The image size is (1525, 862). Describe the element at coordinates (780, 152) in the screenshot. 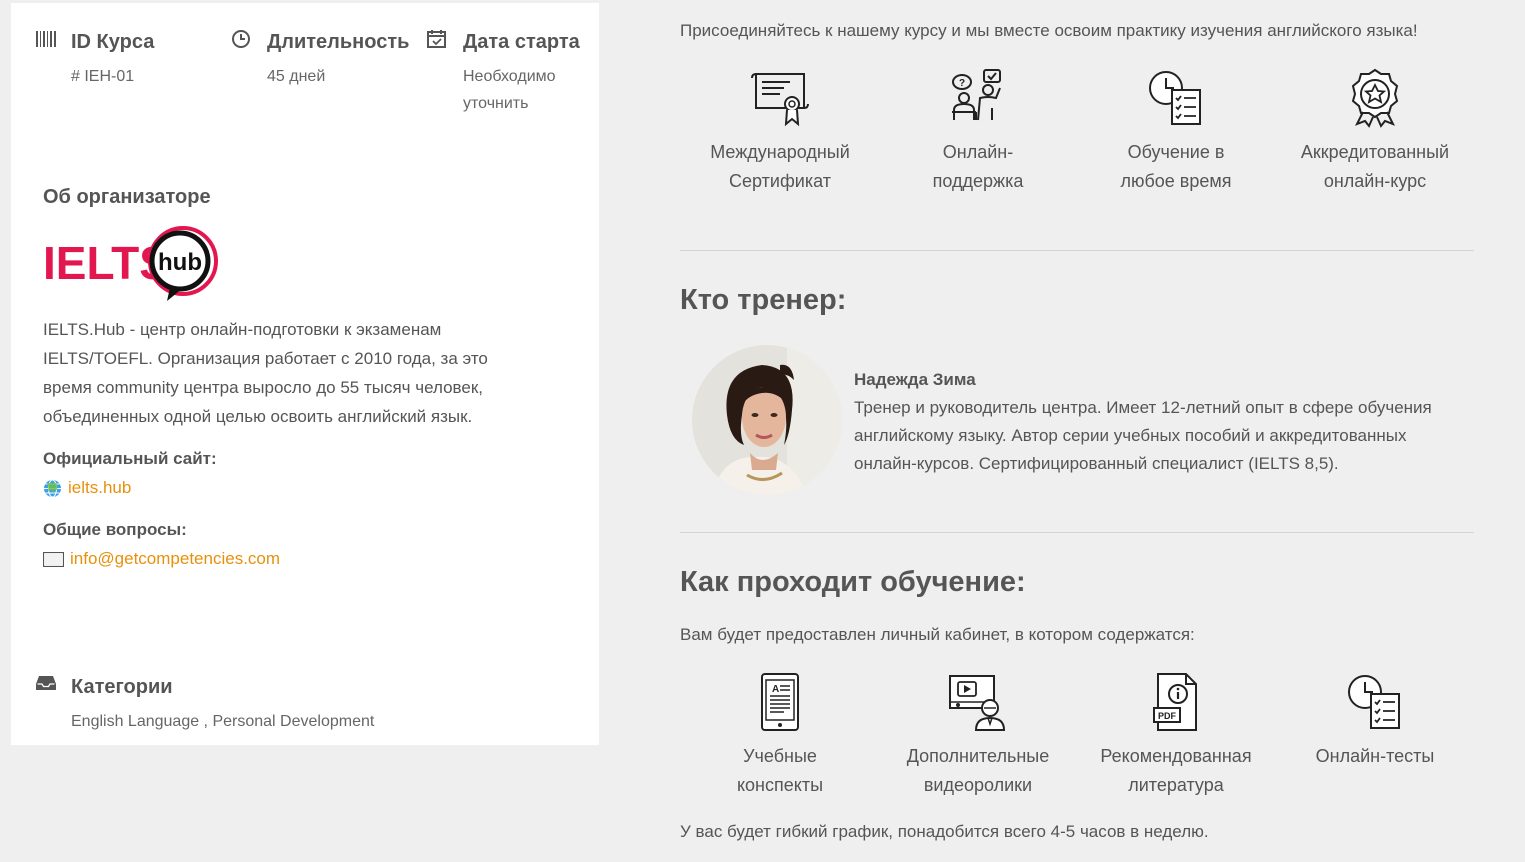

I see `feature-label-line1: Международный` at that location.